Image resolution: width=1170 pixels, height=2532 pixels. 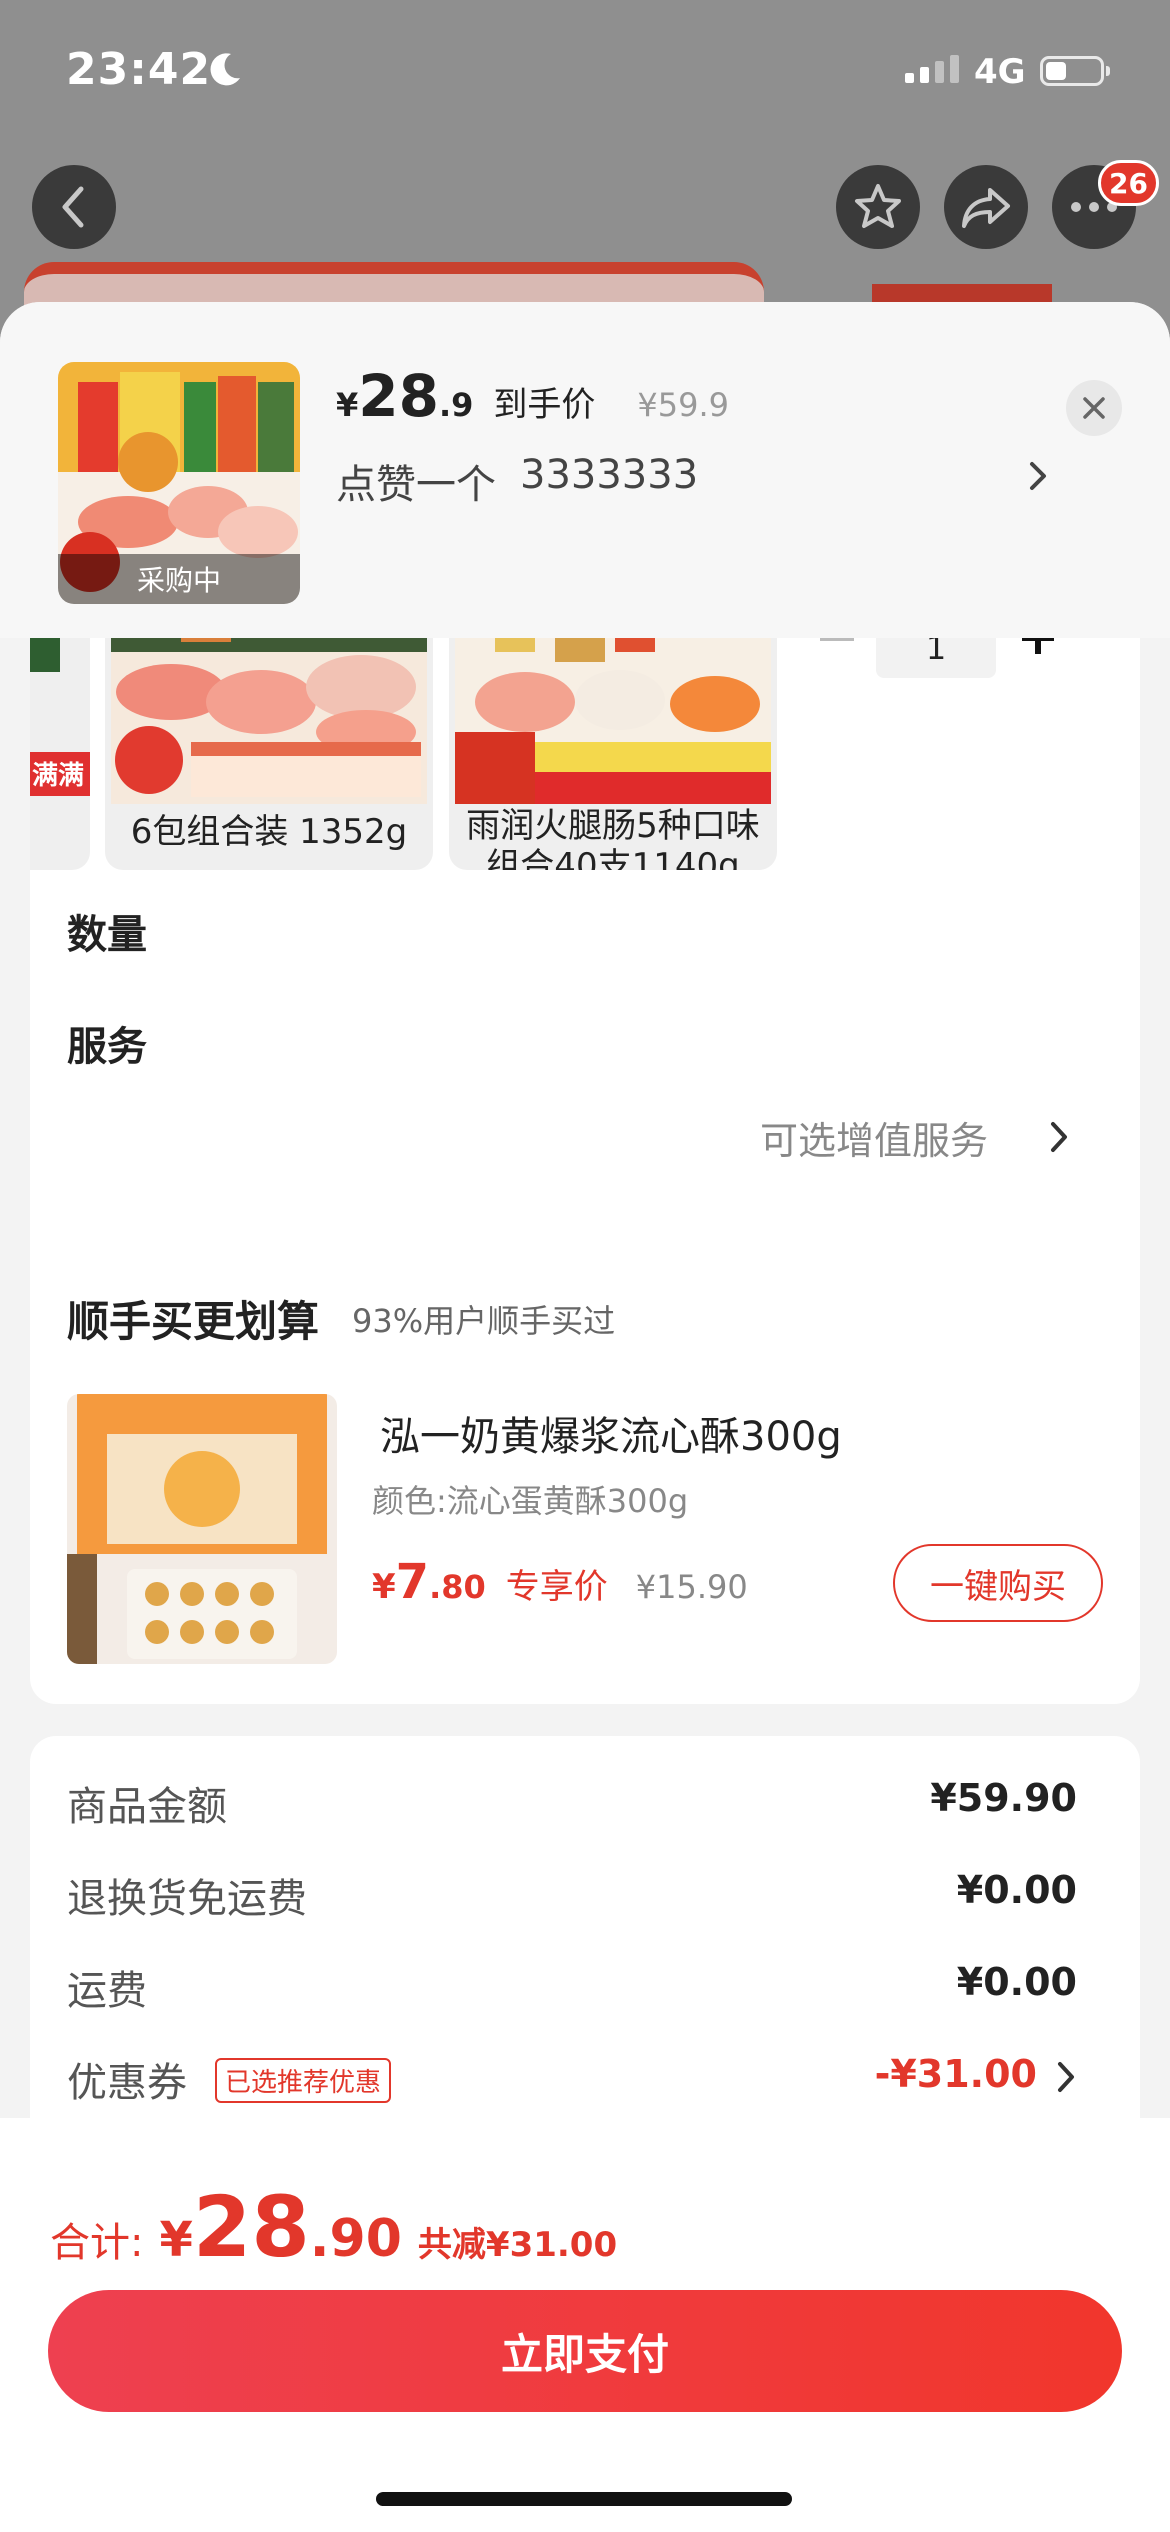 What do you see at coordinates (517, 2245) in the screenshot?
I see `total-savings: 共减¥31.00` at bounding box center [517, 2245].